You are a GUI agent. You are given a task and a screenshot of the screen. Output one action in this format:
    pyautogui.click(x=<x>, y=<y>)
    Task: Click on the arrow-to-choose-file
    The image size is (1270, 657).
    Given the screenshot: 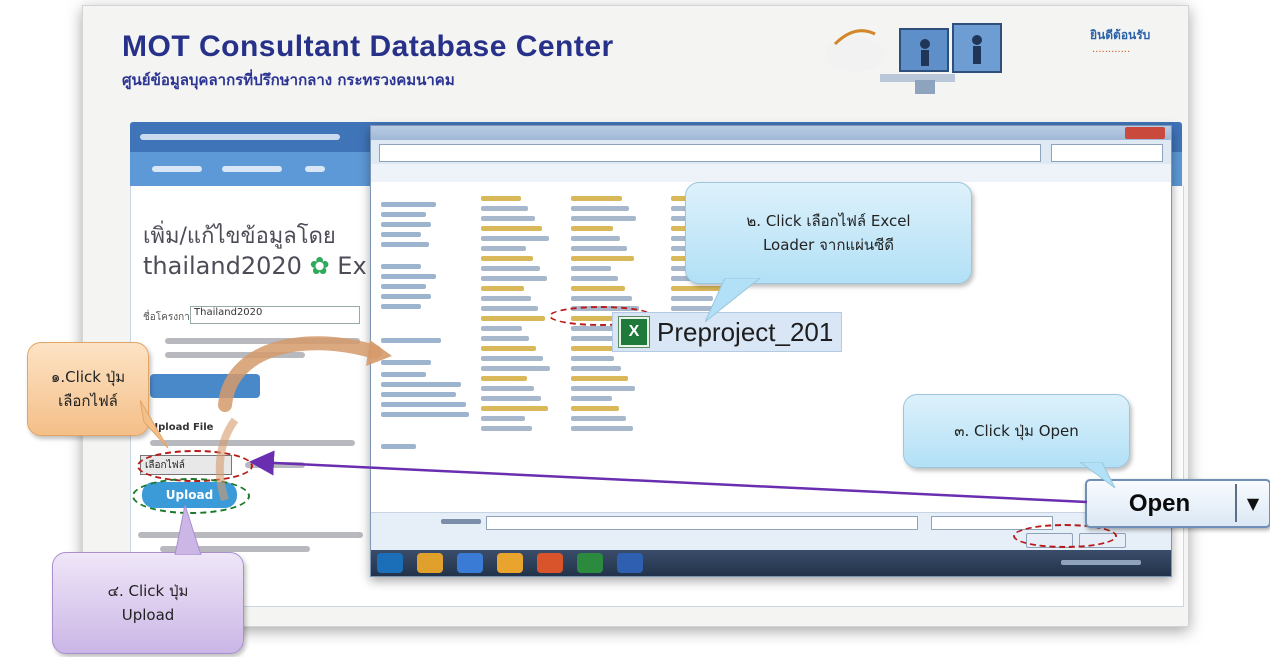 What is the action you would take?
    pyautogui.click(x=668, y=477)
    